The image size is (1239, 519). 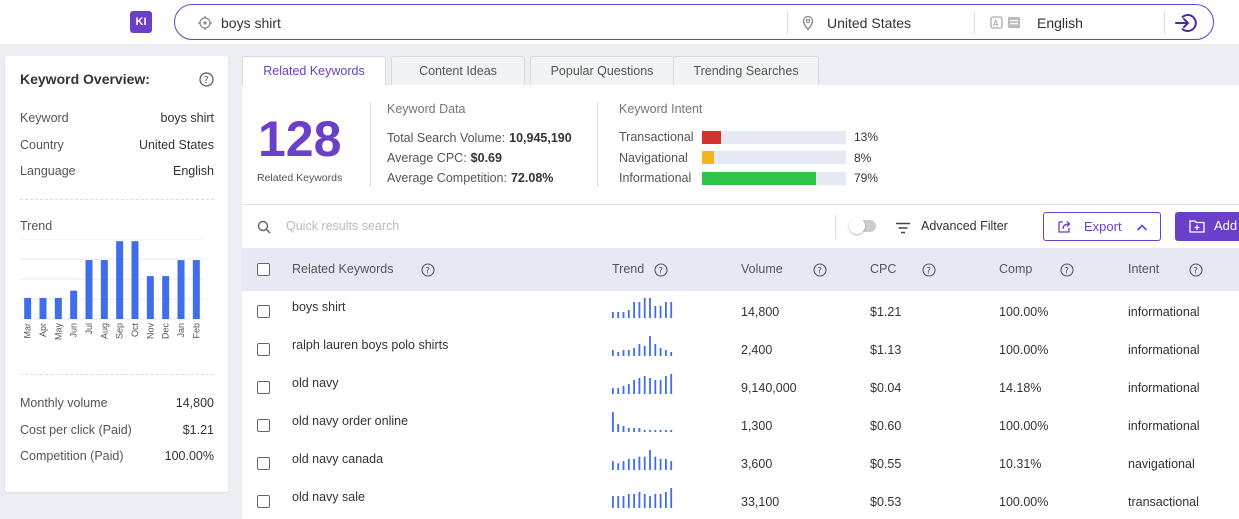 I want to click on search-submit-icon, so click(x=1186, y=25).